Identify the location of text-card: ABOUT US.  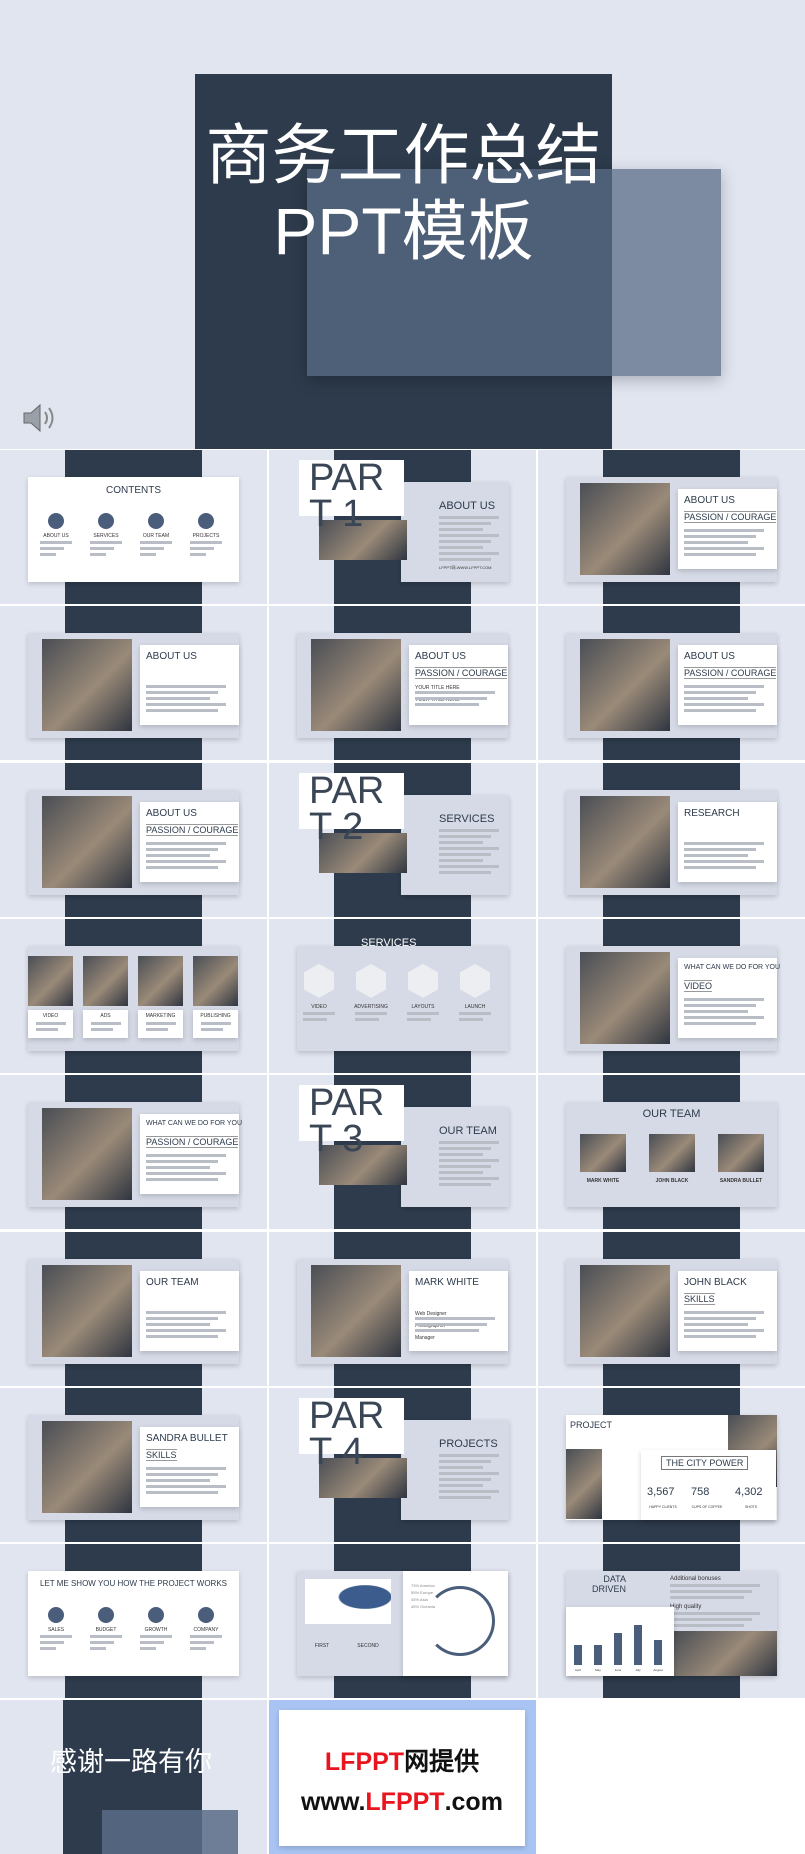
(189, 685).